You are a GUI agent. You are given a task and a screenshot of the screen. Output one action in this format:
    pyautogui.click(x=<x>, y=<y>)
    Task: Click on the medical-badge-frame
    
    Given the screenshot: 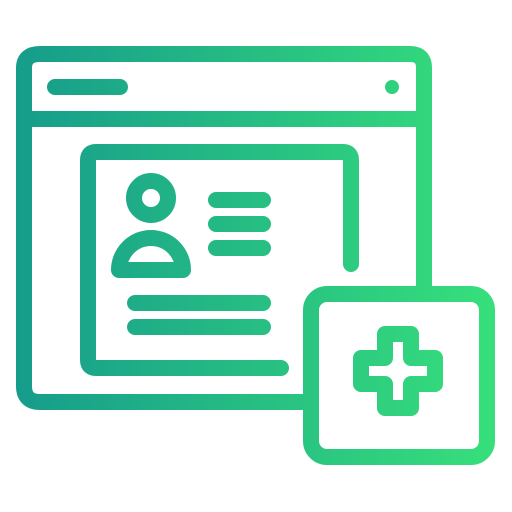 What is the action you would take?
    pyautogui.click(x=399, y=375)
    